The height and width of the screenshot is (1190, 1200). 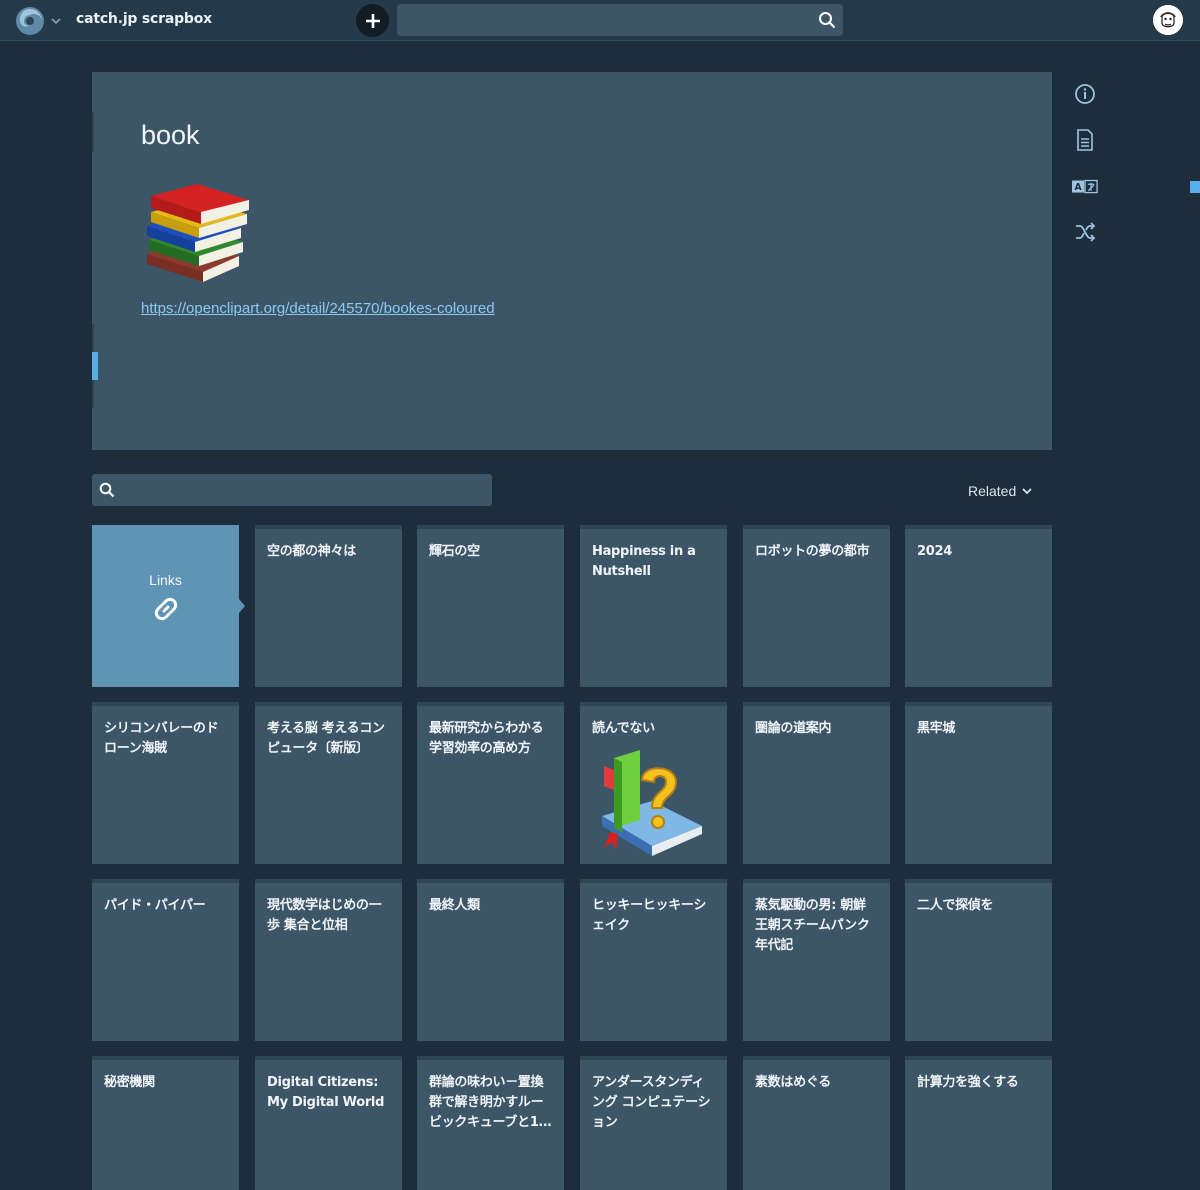 What do you see at coordinates (486, 738) in the screenshot?
I see `card-title: 最新研究からわかる学習効率の高め方` at bounding box center [486, 738].